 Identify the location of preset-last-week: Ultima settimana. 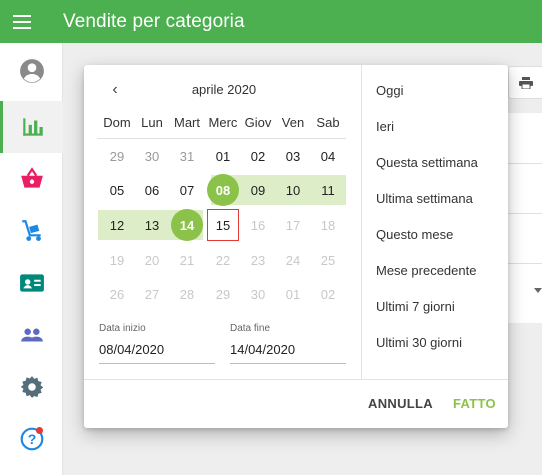
(424, 198).